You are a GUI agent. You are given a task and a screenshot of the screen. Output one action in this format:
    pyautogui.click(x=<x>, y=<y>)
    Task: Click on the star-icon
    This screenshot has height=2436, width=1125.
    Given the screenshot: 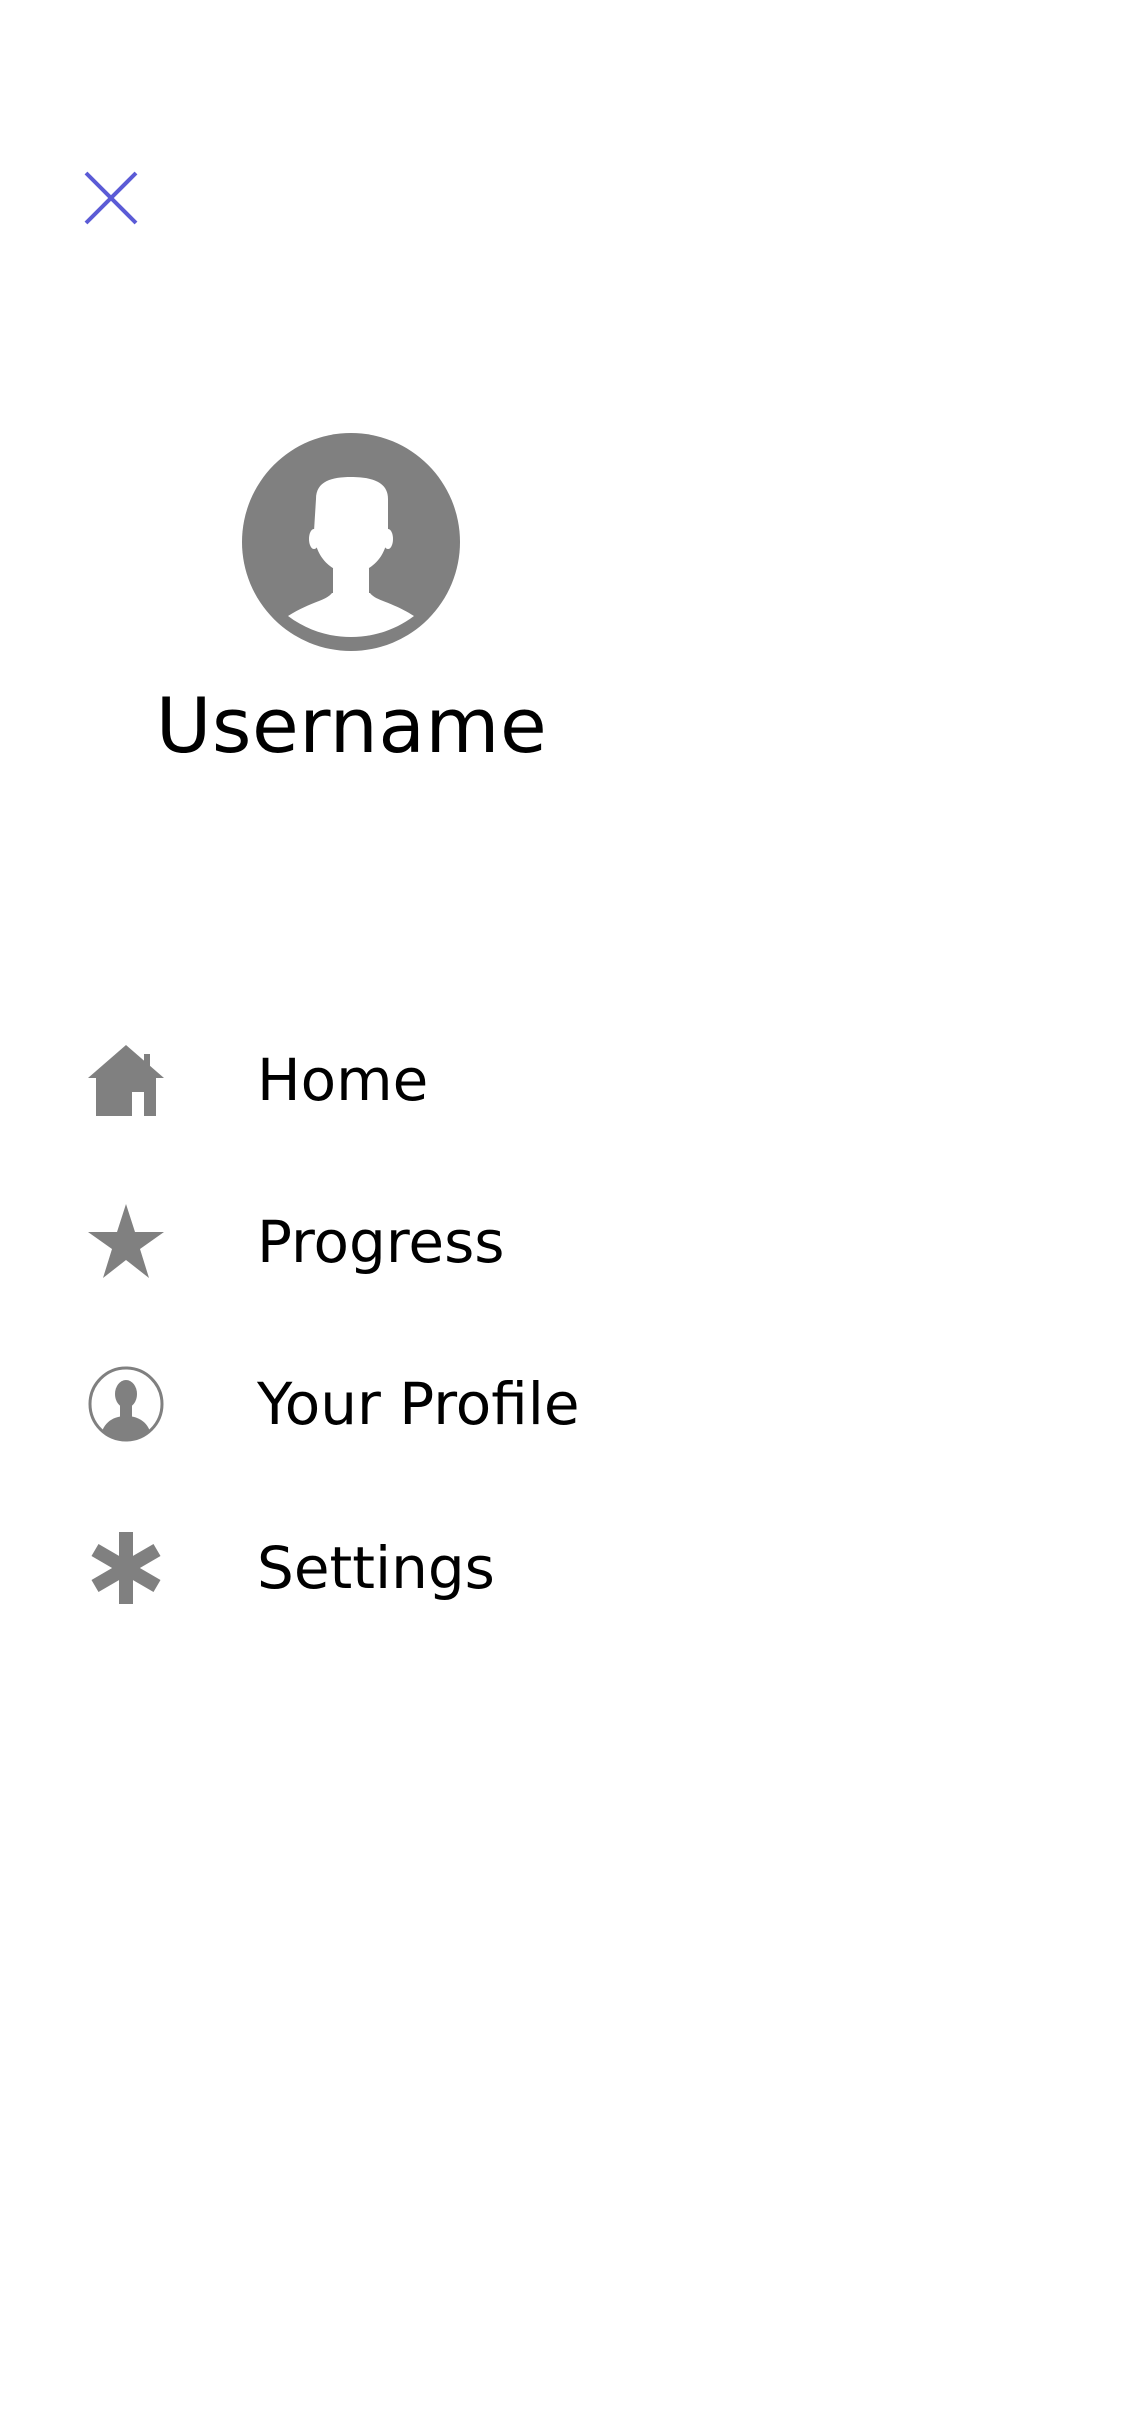 What is the action you would take?
    pyautogui.click(x=126, y=1242)
    